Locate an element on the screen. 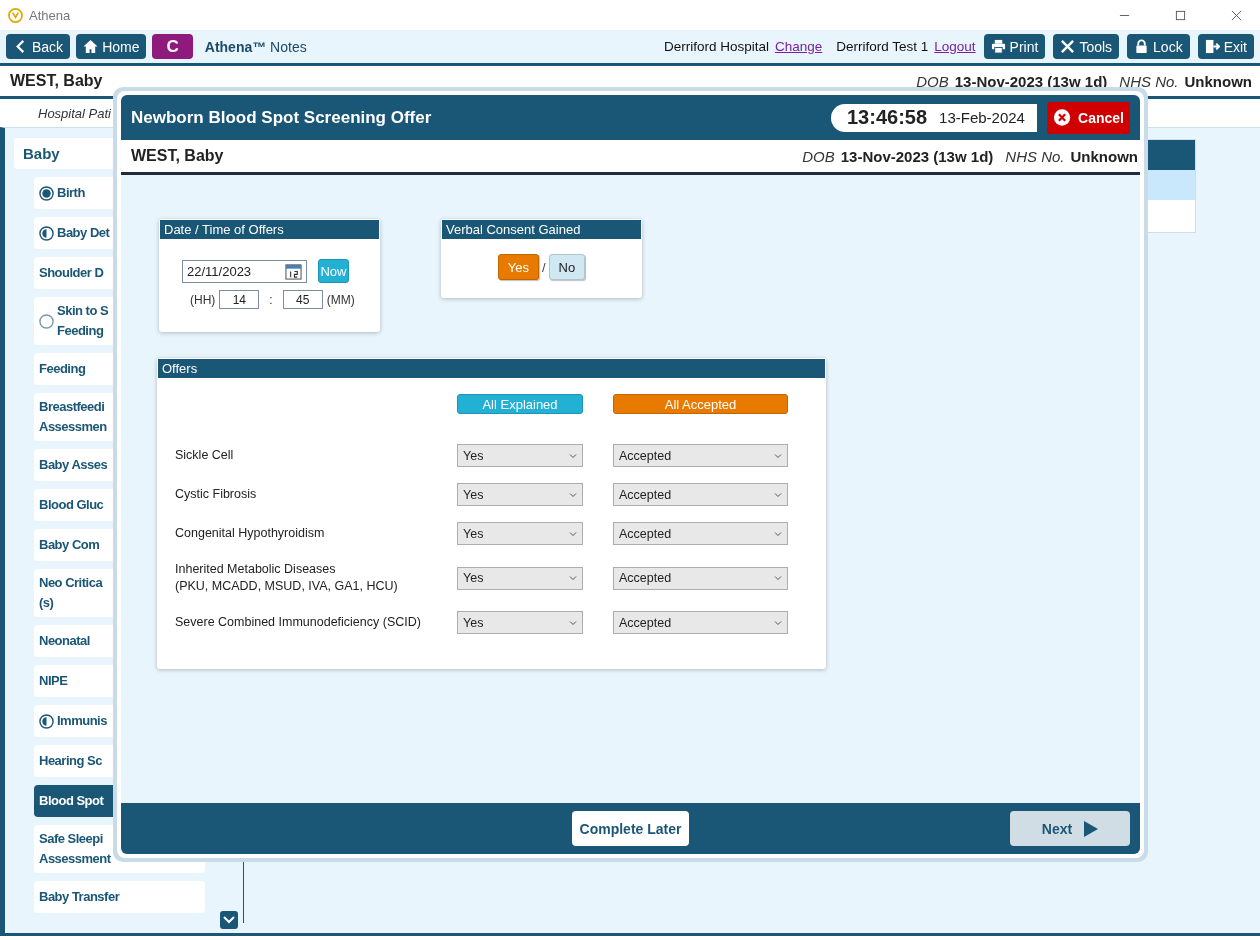  sidebar-item-label: Neonatal is located at coordinates (64, 641).